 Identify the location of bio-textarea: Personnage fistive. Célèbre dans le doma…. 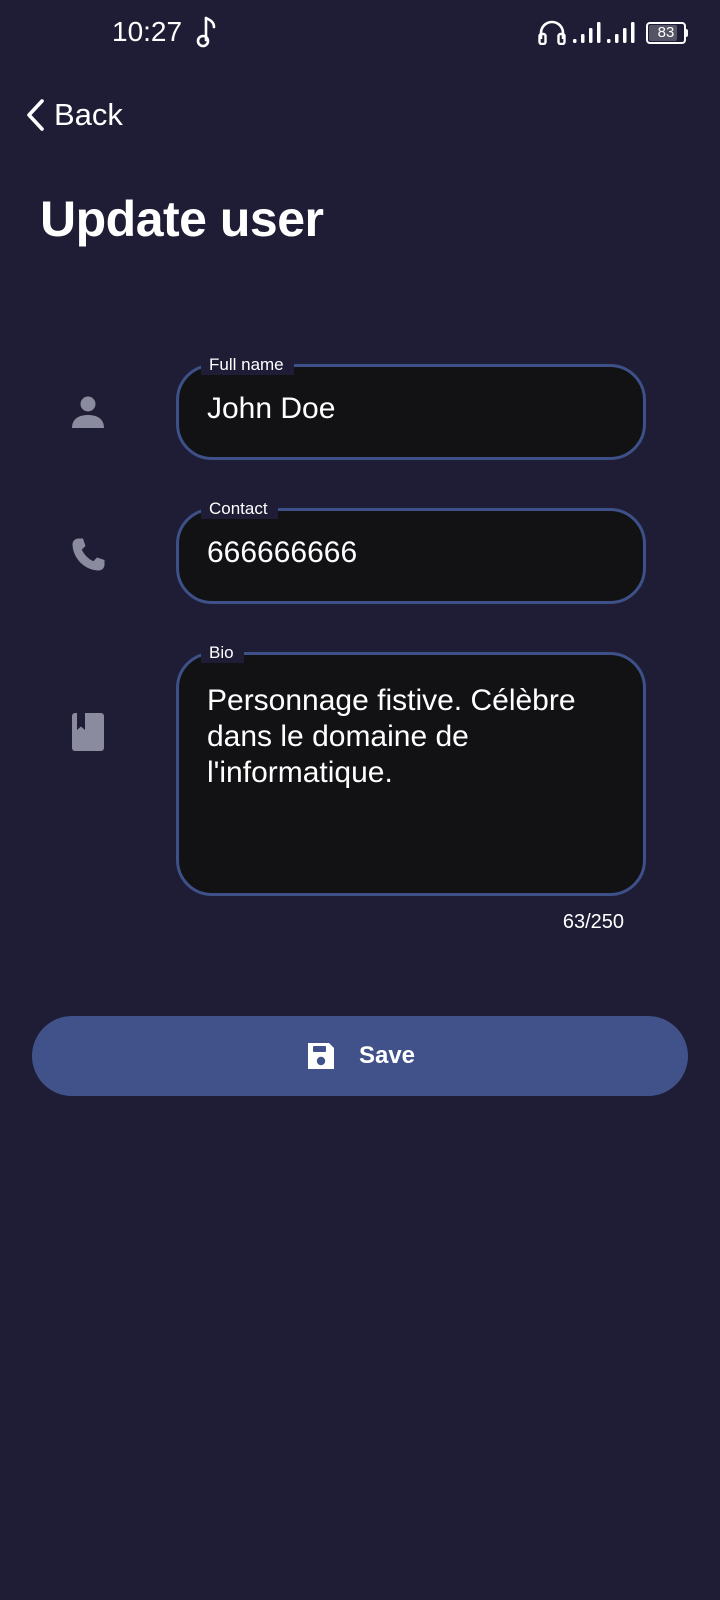
(412, 737).